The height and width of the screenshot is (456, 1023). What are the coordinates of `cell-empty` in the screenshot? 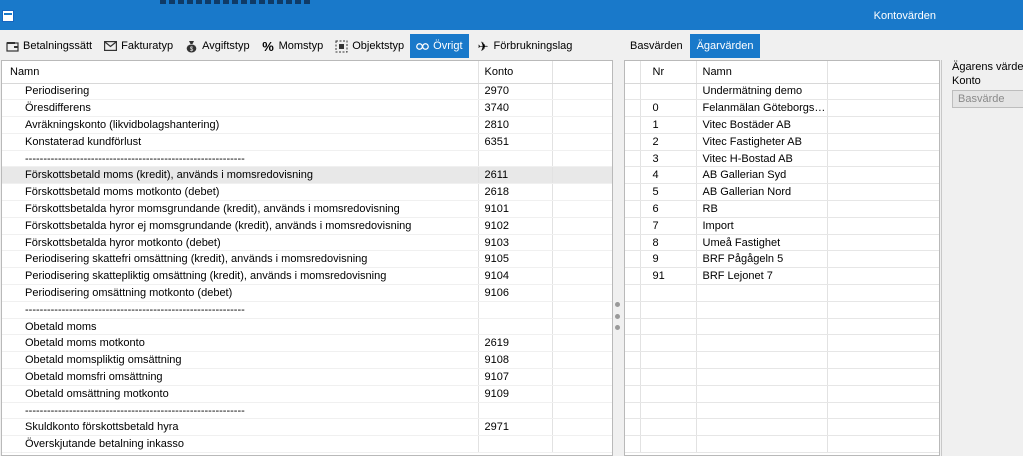 It's located at (582, 92).